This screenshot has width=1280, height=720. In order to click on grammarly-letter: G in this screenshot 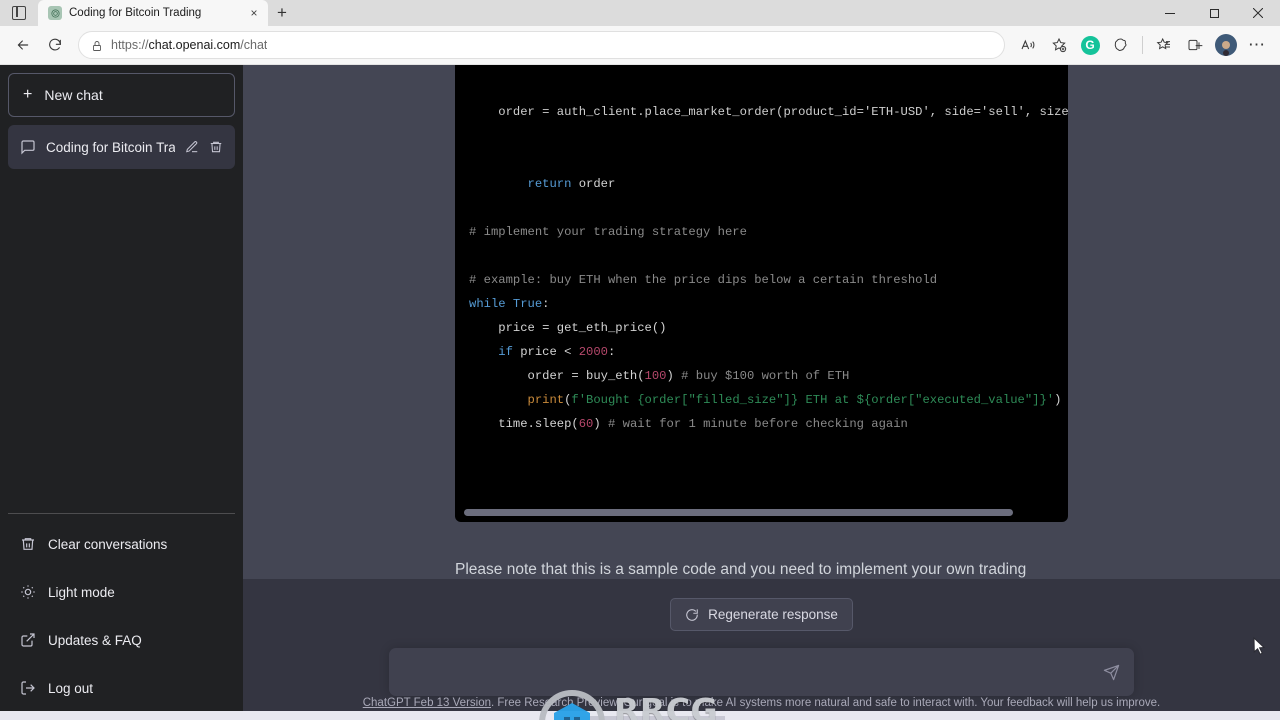, I will do `click(1090, 45)`.